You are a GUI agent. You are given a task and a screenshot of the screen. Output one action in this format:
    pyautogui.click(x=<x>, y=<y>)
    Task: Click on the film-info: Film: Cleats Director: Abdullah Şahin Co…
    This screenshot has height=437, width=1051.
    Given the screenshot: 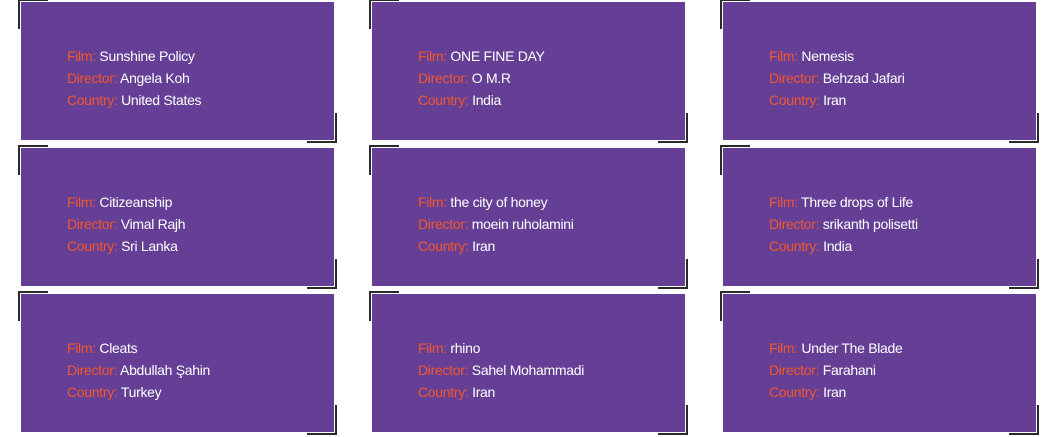 What is the action you would take?
    pyautogui.click(x=138, y=370)
    